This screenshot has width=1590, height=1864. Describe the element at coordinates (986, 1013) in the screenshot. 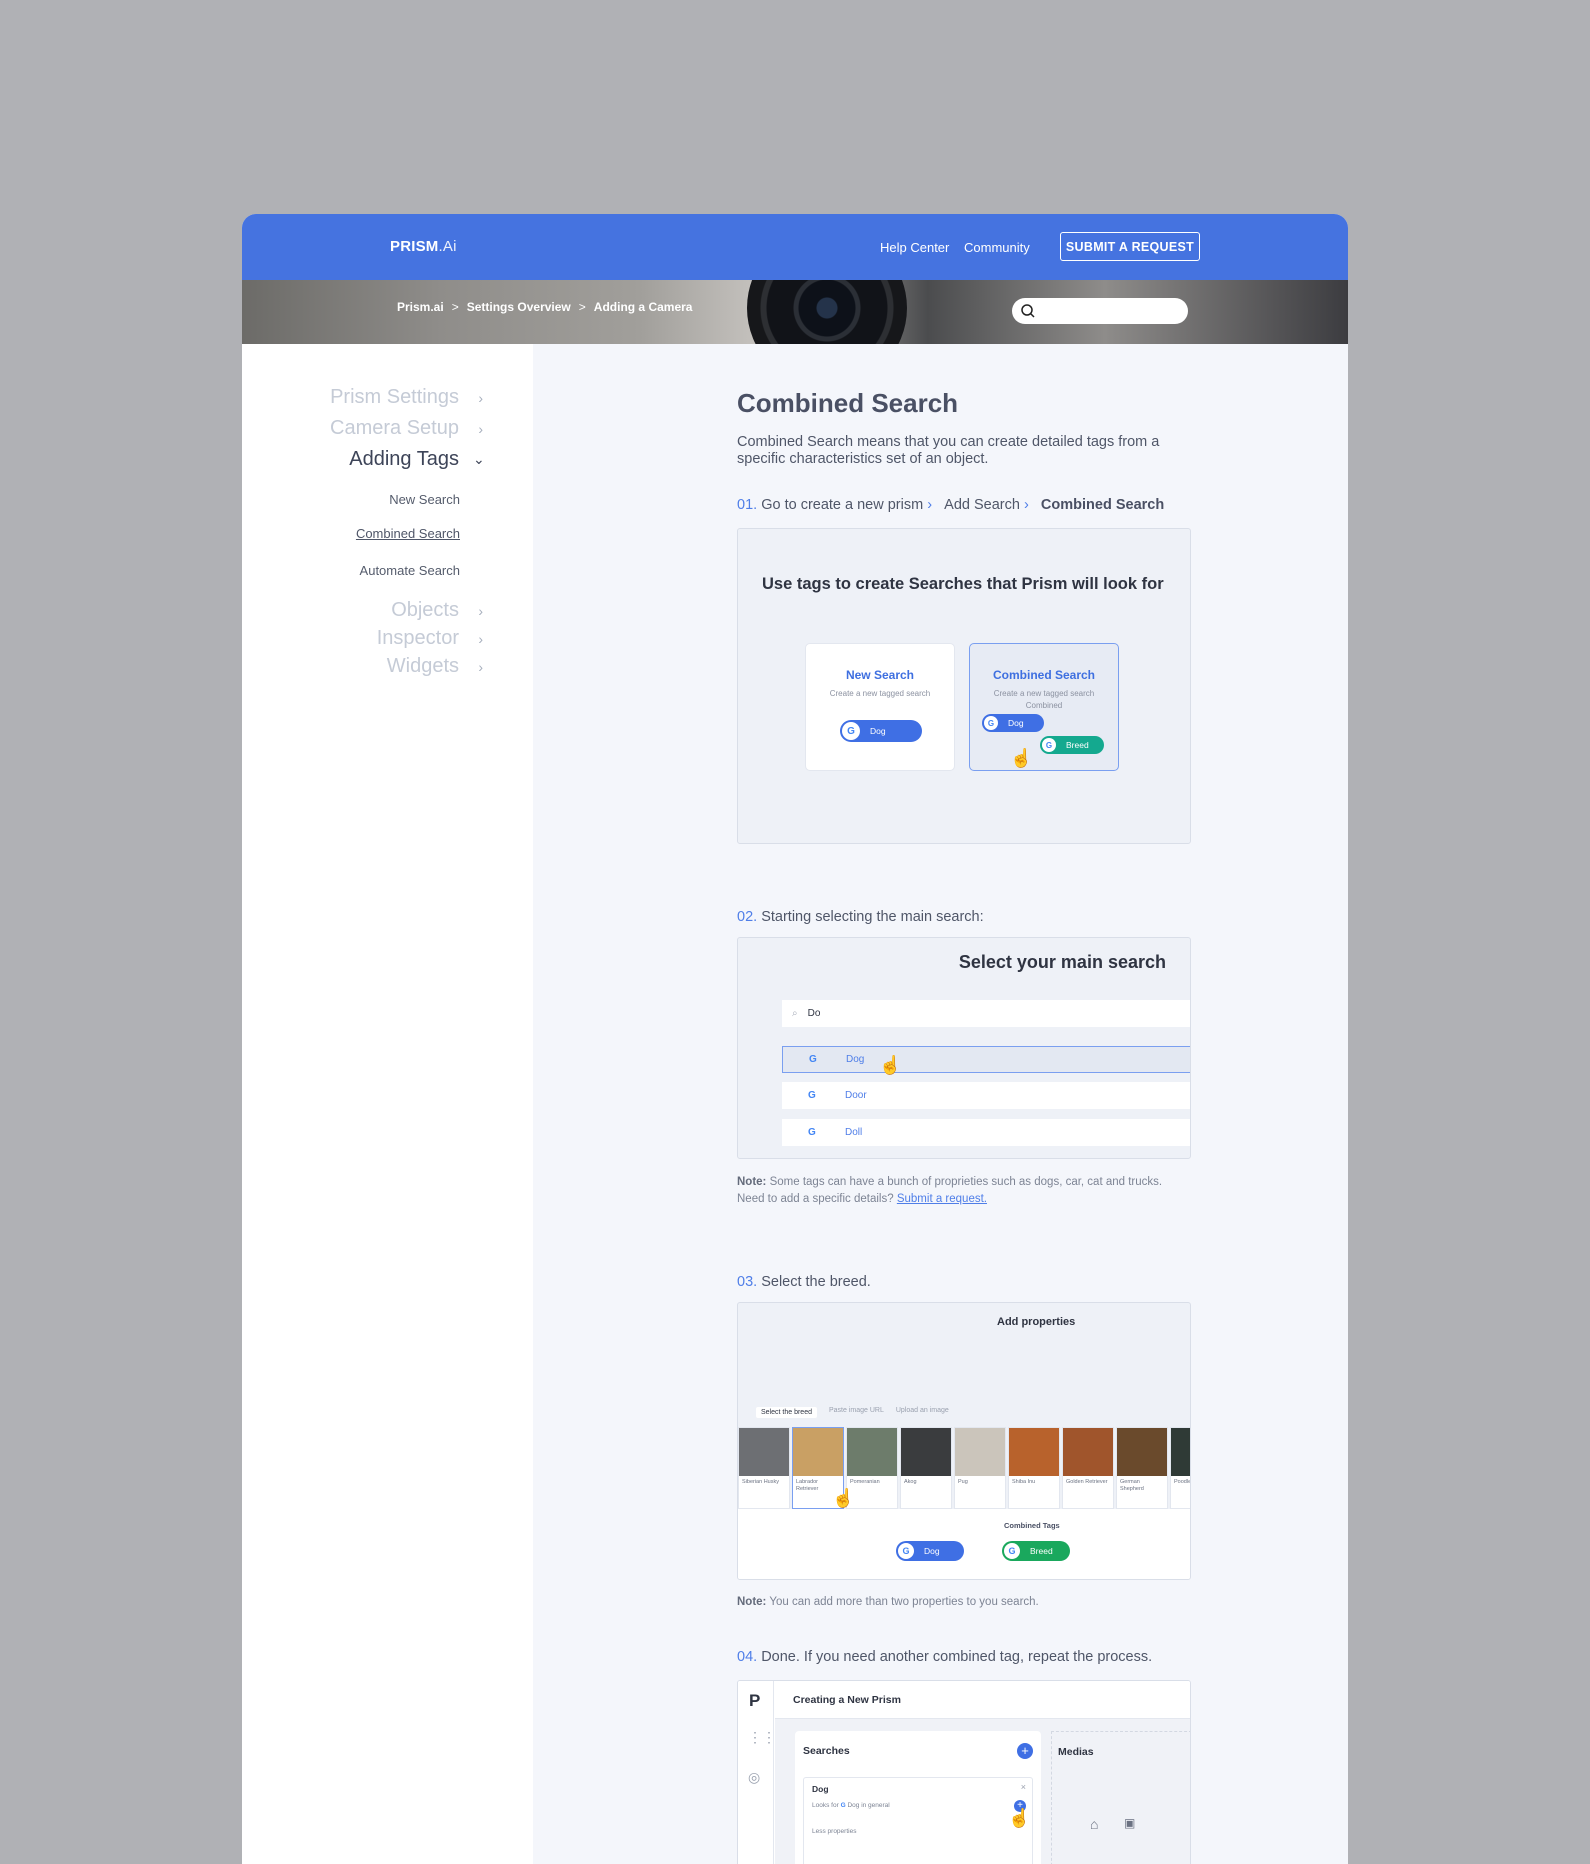

I see `main-search-input: ⌕ Do` at that location.